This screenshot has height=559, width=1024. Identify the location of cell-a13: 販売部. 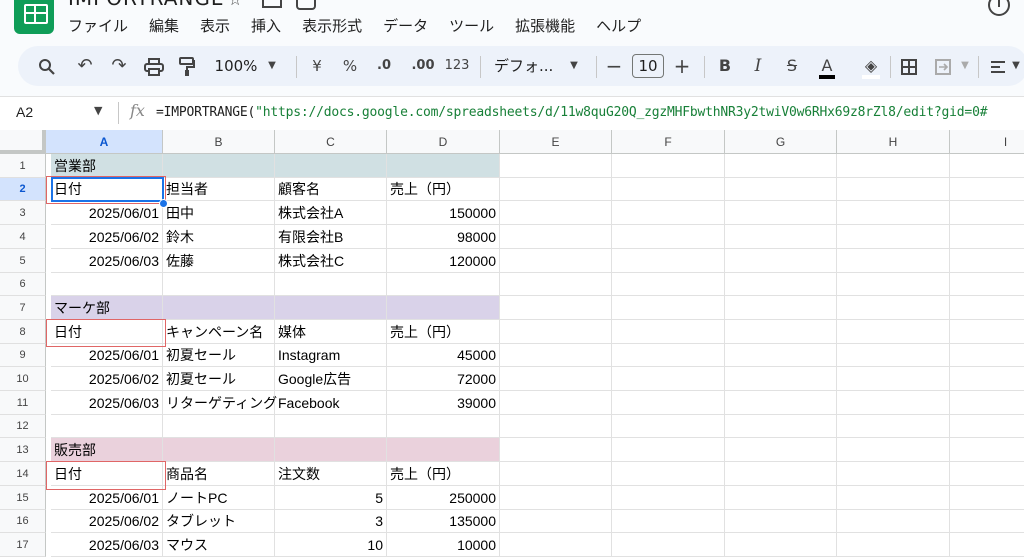
(107, 450).